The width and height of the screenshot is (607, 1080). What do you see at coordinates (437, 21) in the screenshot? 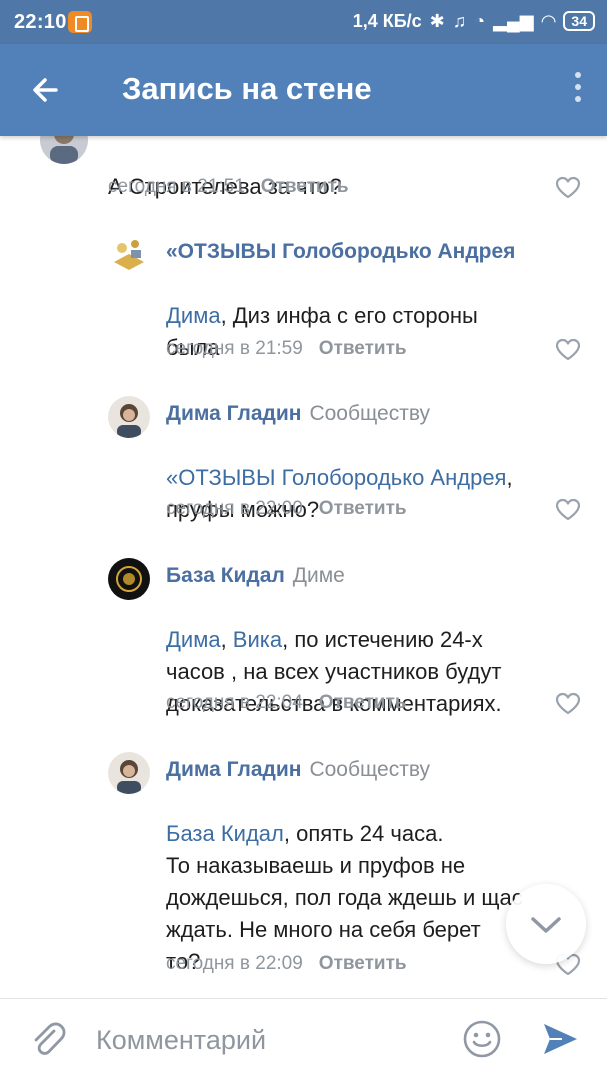
I see `bluetooth-icon: ✱` at bounding box center [437, 21].